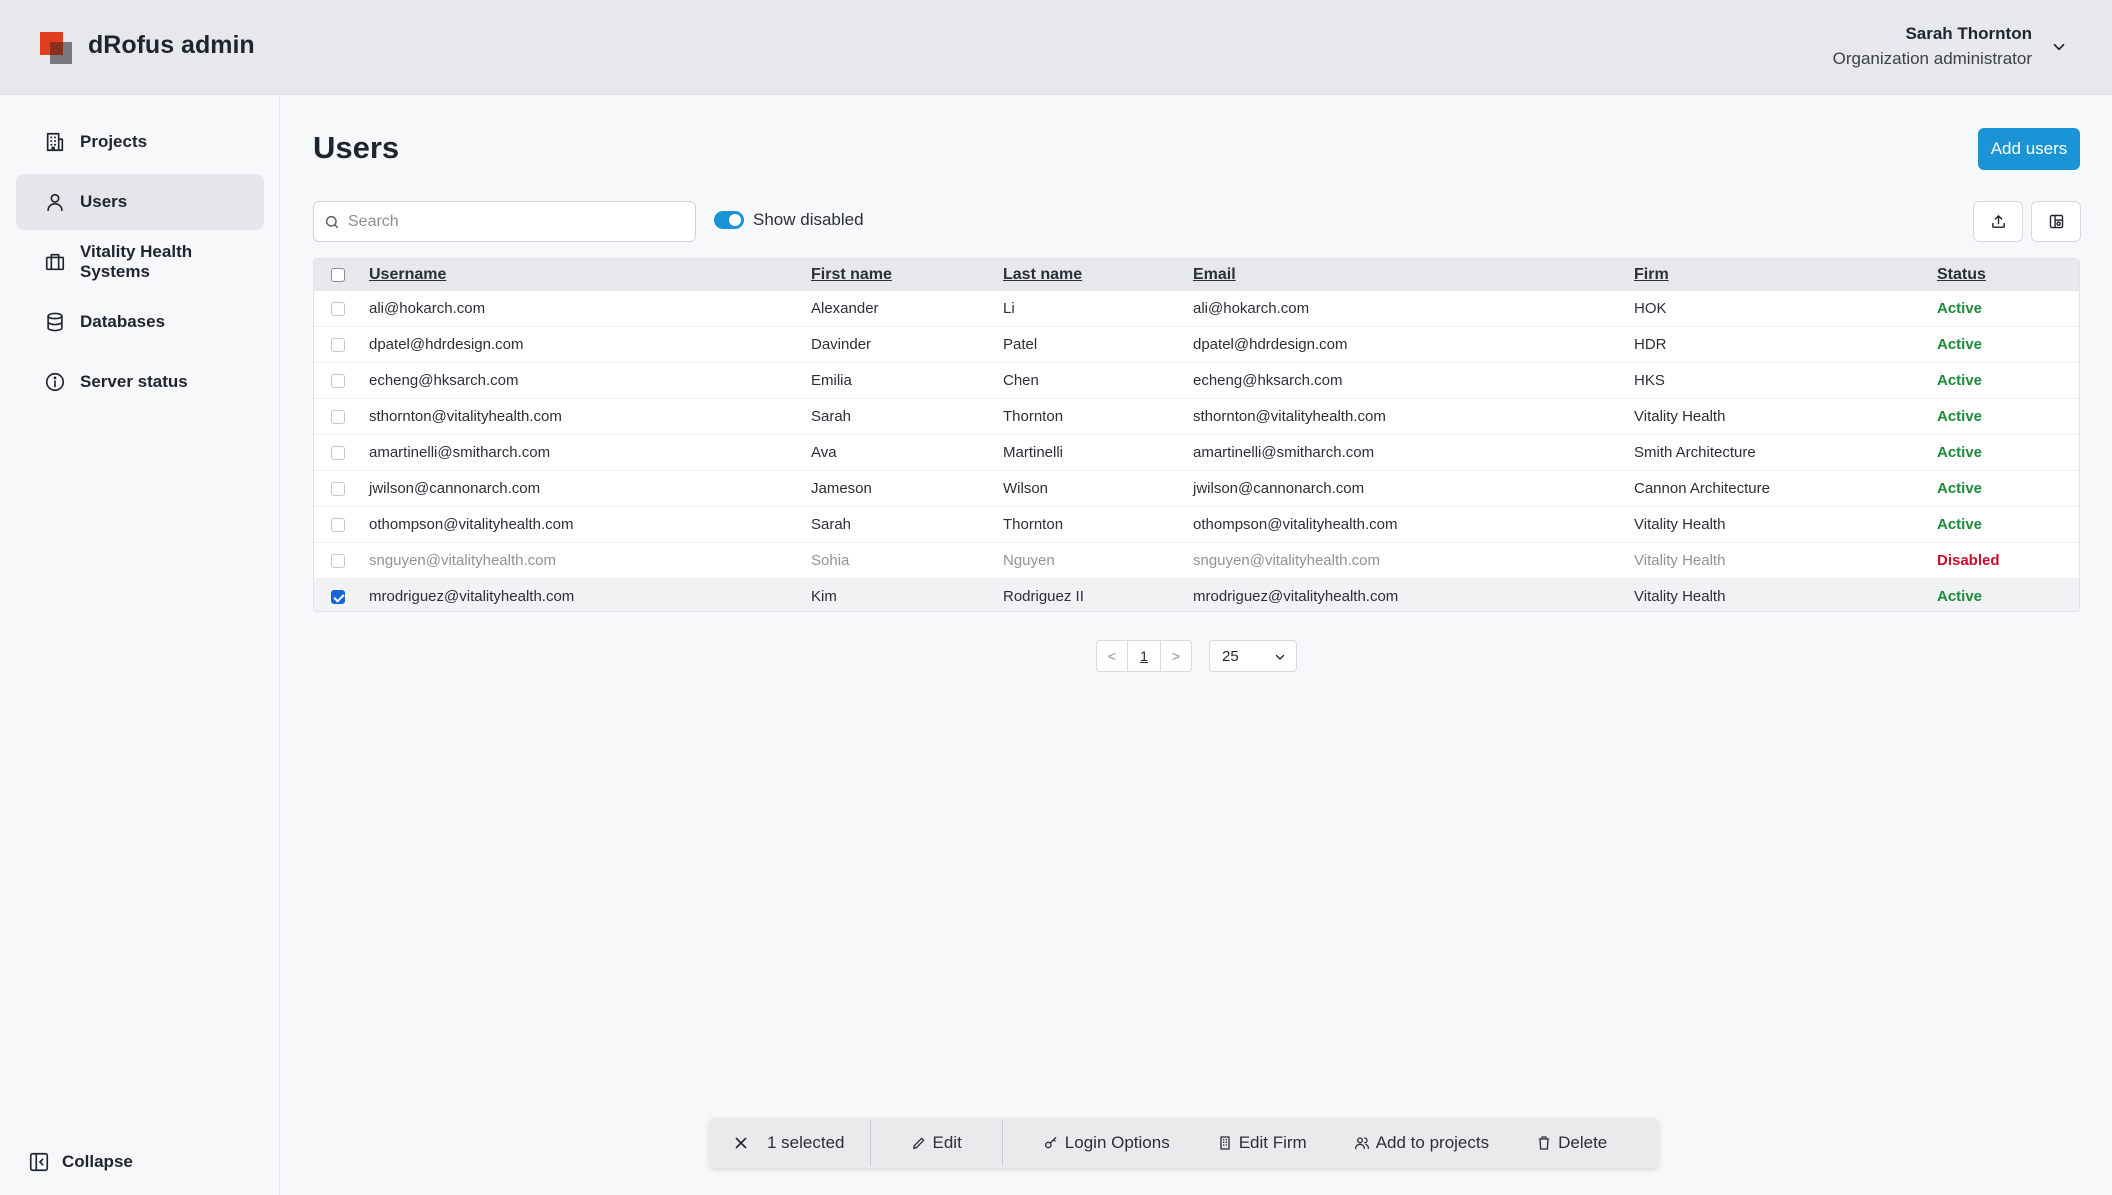 Image resolution: width=2112 pixels, height=1195 pixels. What do you see at coordinates (841, 344) in the screenshot?
I see `cell-first-name: Davinder` at bounding box center [841, 344].